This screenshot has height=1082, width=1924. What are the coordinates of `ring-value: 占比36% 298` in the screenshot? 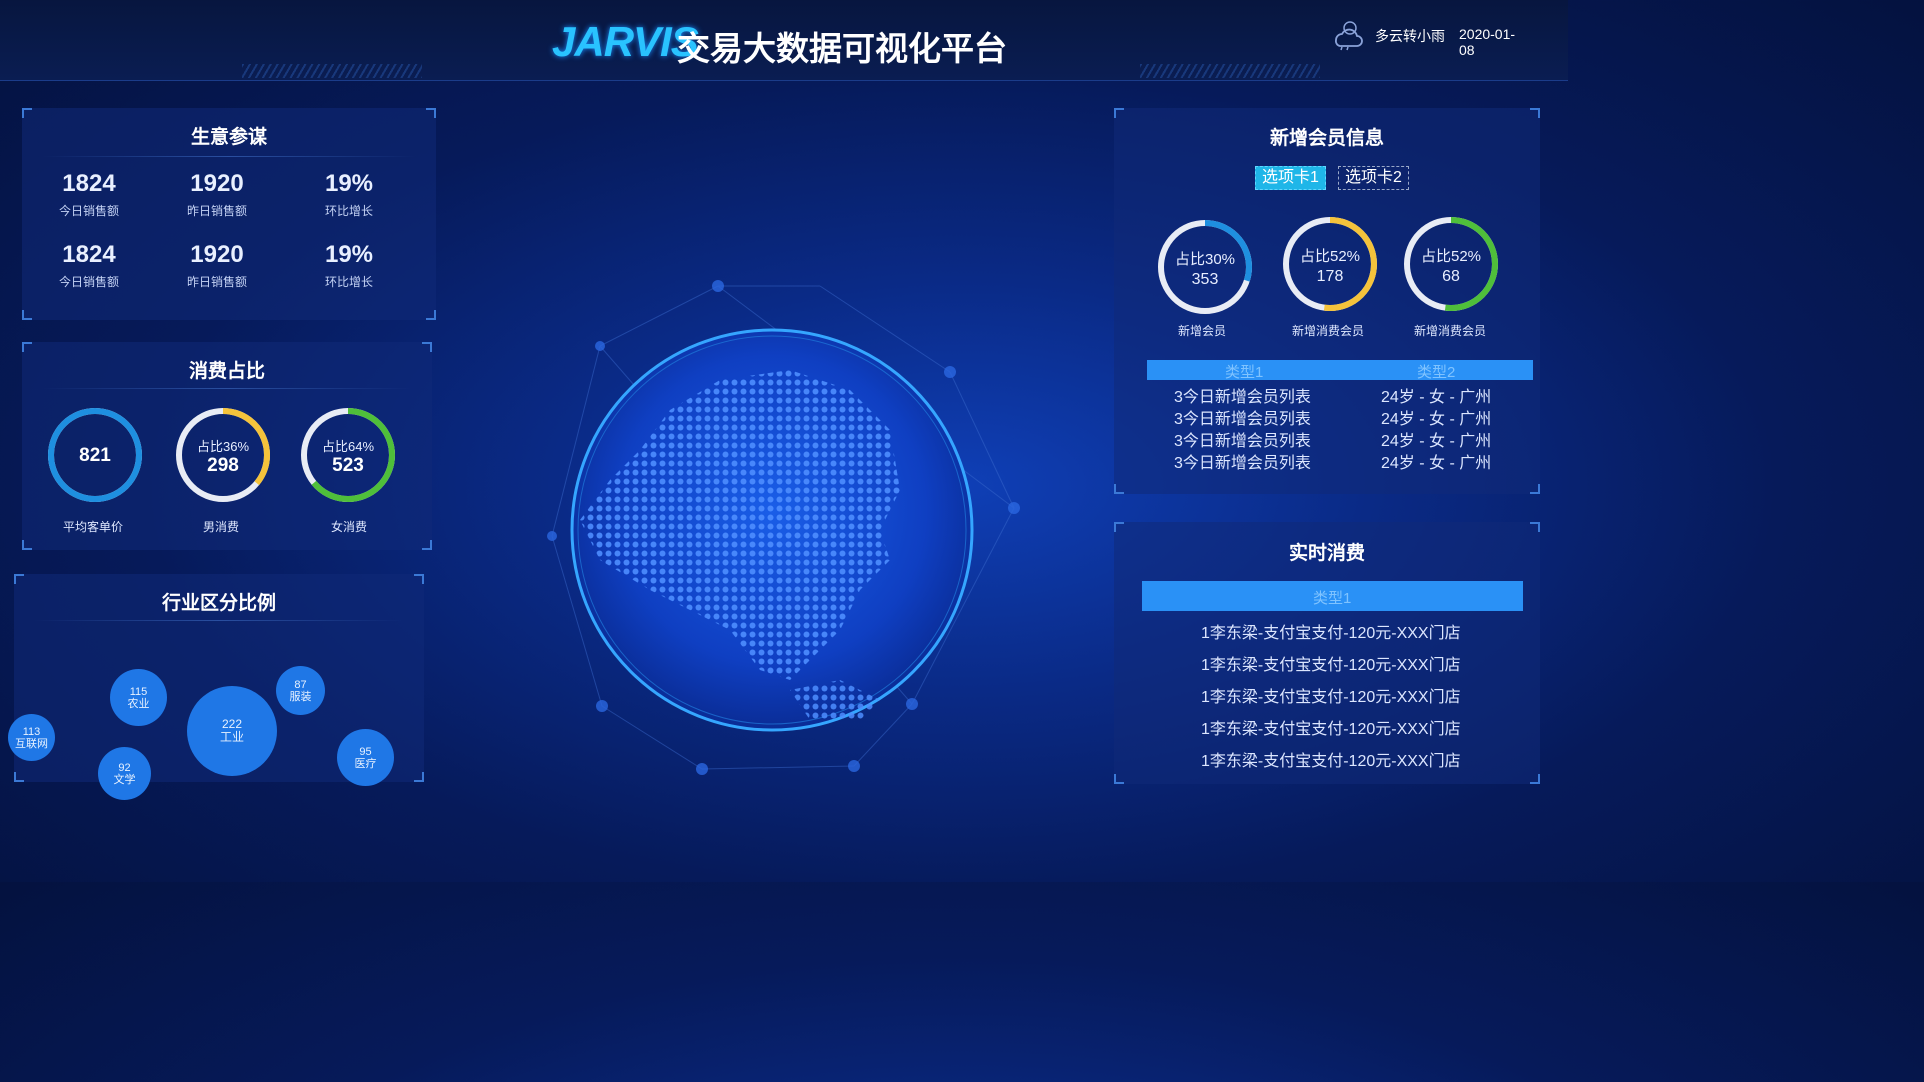 It's located at (223, 456).